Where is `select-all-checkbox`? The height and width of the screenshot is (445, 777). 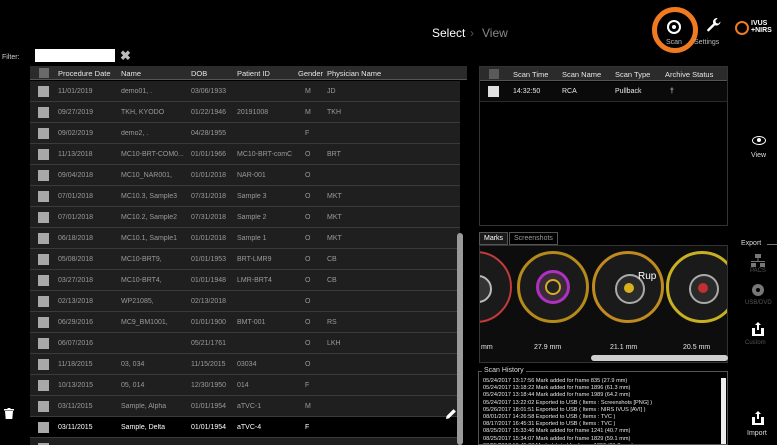
select-all-checkbox is located at coordinates (44, 73).